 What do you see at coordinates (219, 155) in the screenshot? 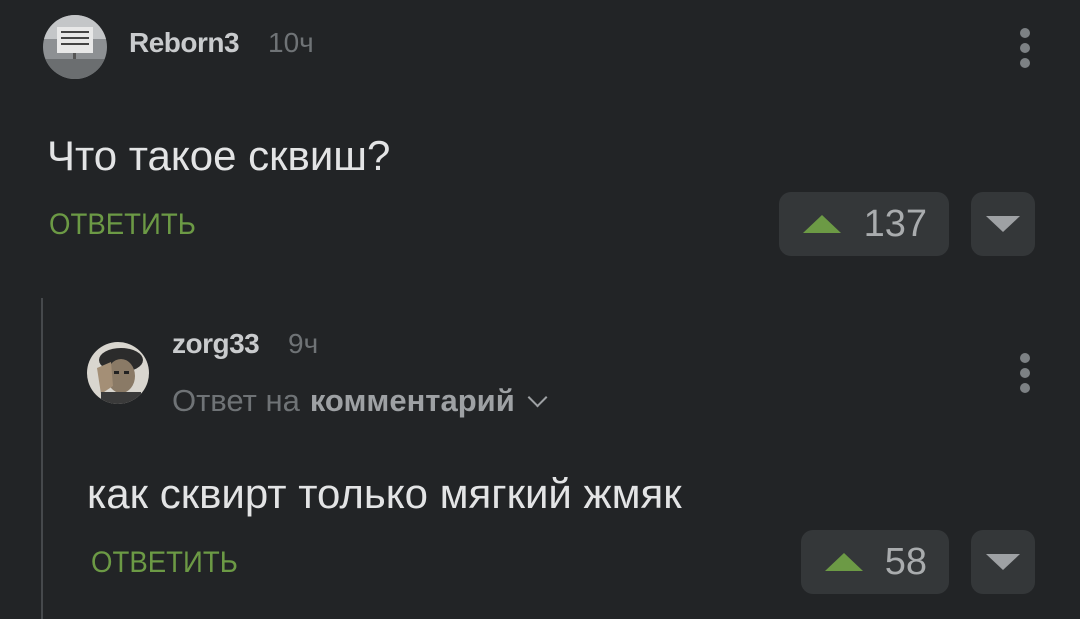
I see `comment-text: Что такое сквиш?` at bounding box center [219, 155].